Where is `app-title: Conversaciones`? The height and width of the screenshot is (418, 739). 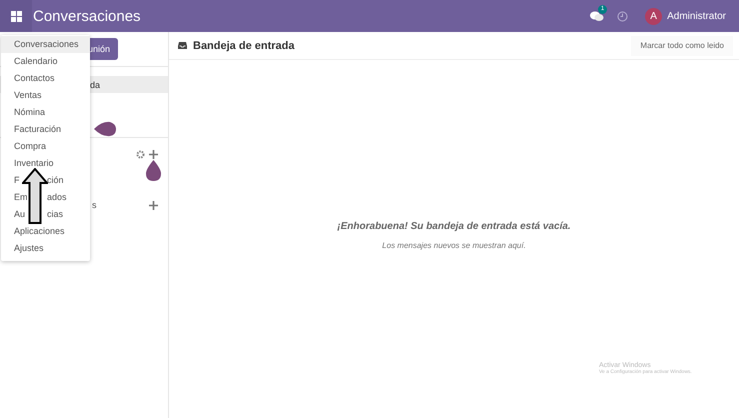 app-title: Conversaciones is located at coordinates (87, 16).